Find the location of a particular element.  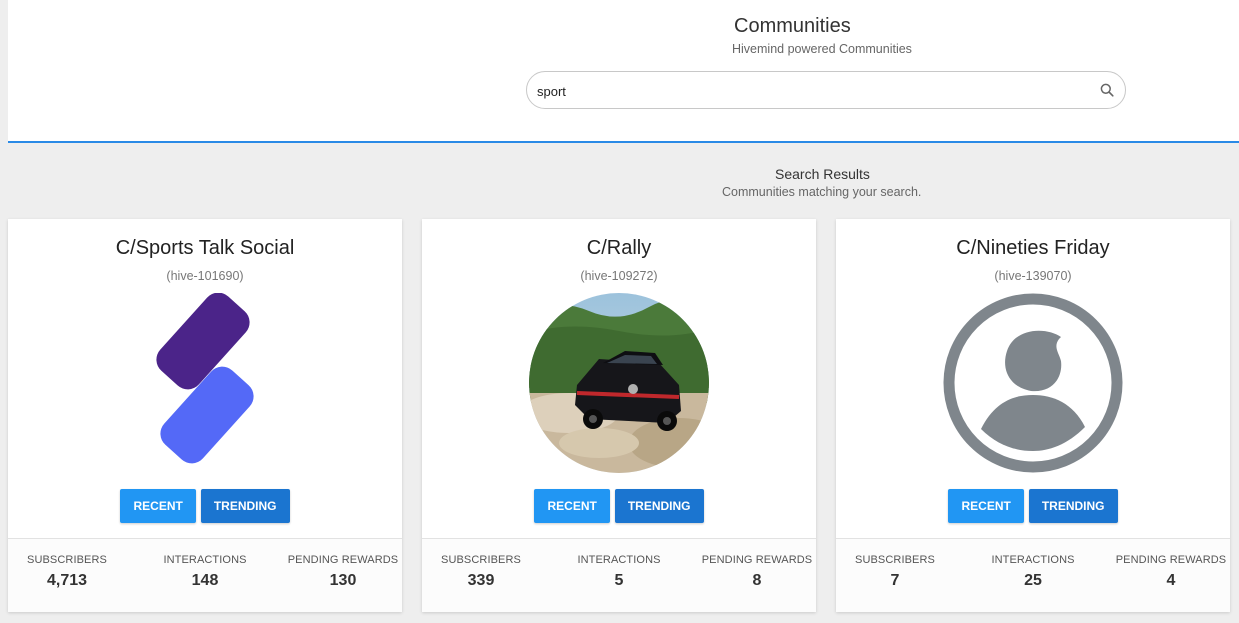

stat-pending-rewards: PENDING REWARDS 4 is located at coordinates (1171, 572).